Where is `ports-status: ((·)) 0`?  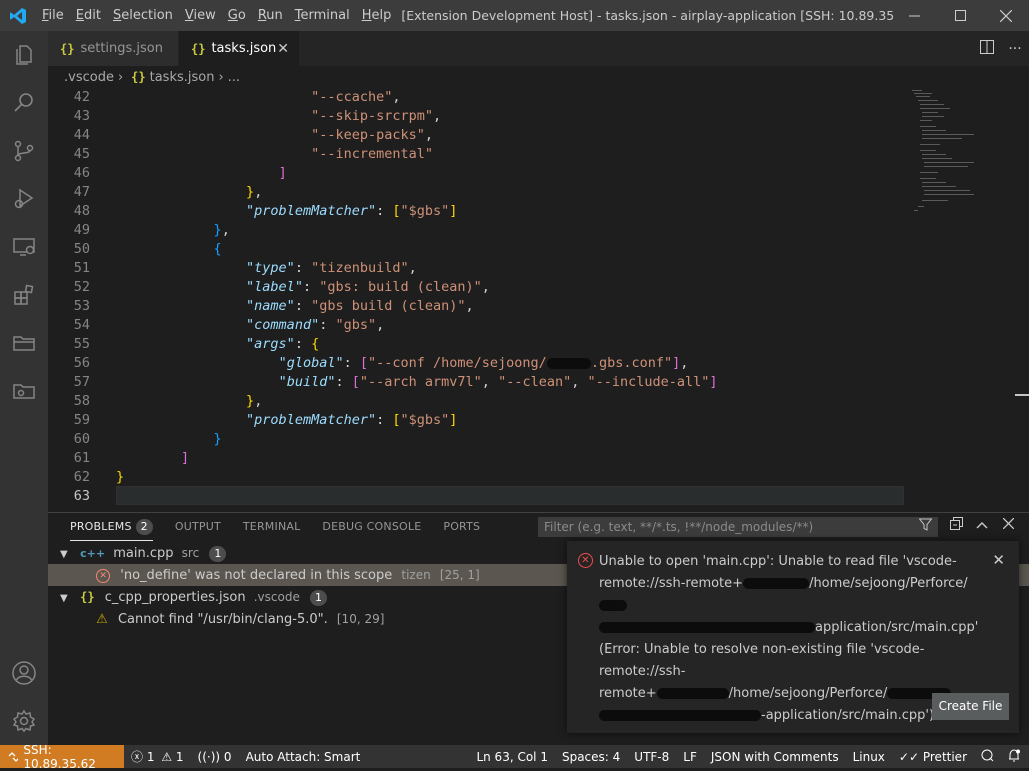
ports-status: ((·)) 0 is located at coordinates (215, 757).